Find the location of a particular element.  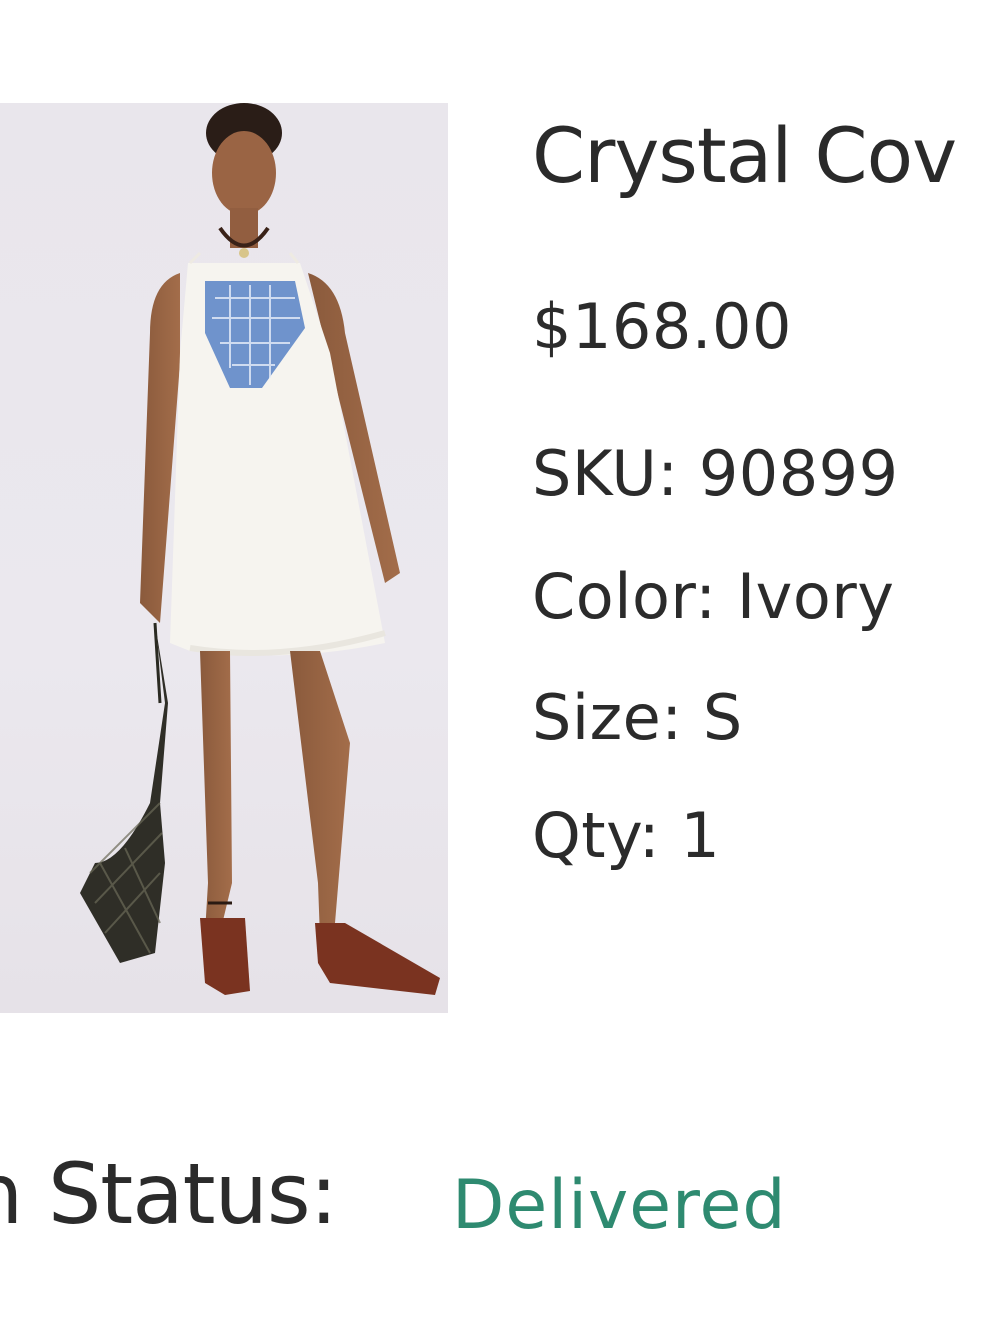

order-status-row: n Status: Delivered is located at coordinates (500, 1207).